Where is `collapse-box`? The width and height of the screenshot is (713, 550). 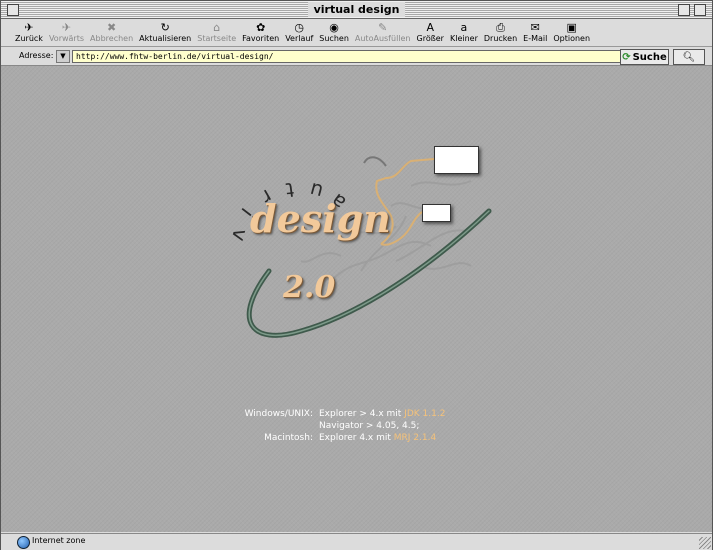 collapse-box is located at coordinates (700, 10).